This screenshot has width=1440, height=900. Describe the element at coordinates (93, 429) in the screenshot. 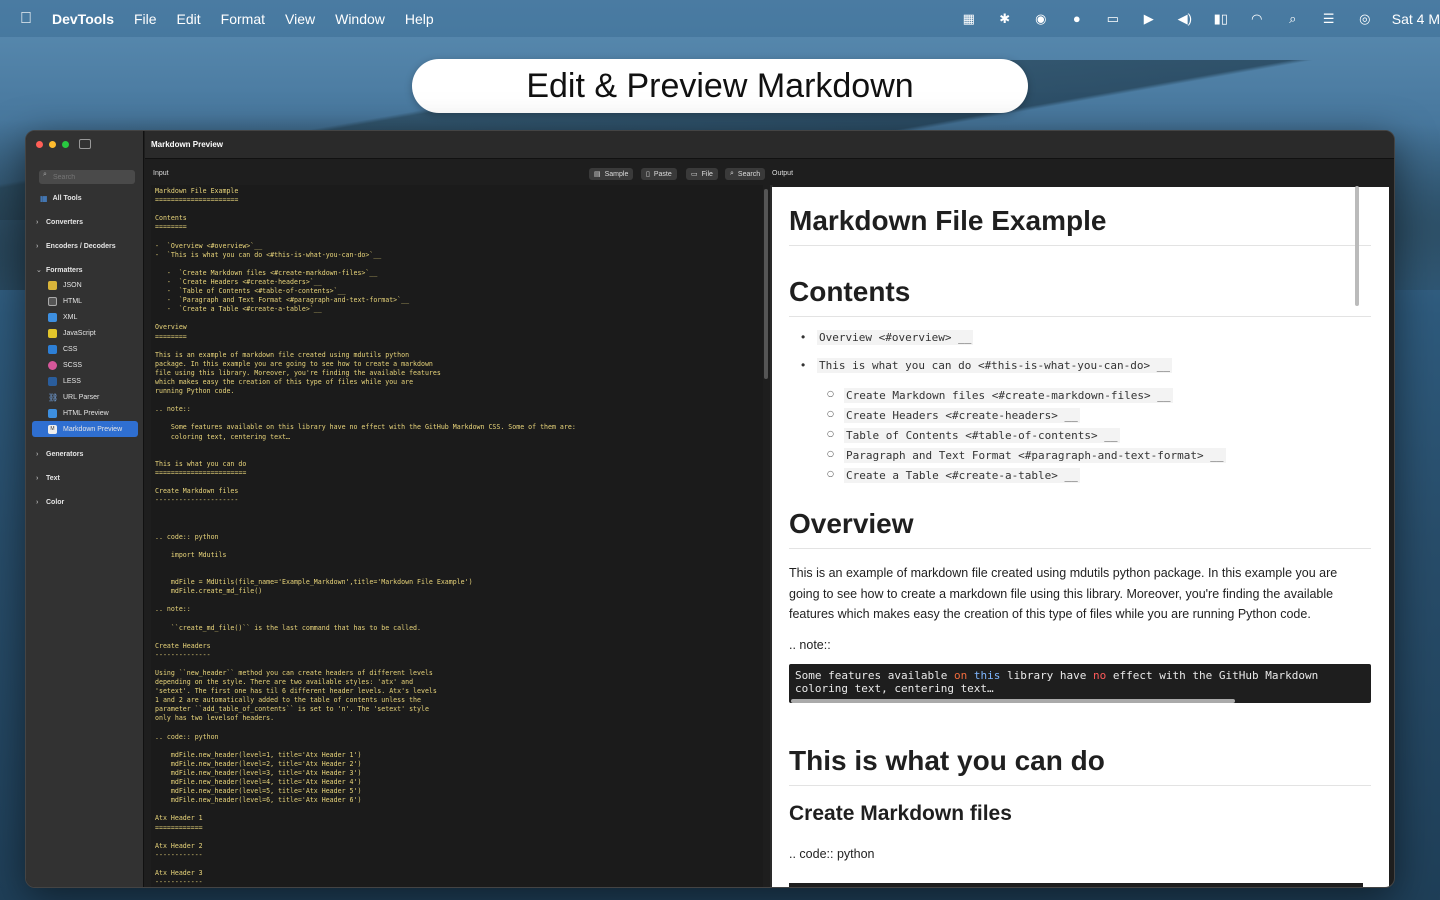

I see `sidebar-item-label: Markdown Preview` at that location.